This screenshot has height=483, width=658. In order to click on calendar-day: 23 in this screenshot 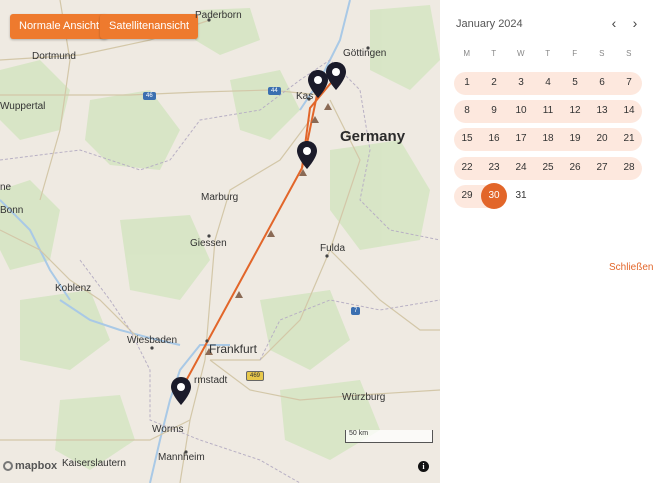, I will do `click(494, 168)`.